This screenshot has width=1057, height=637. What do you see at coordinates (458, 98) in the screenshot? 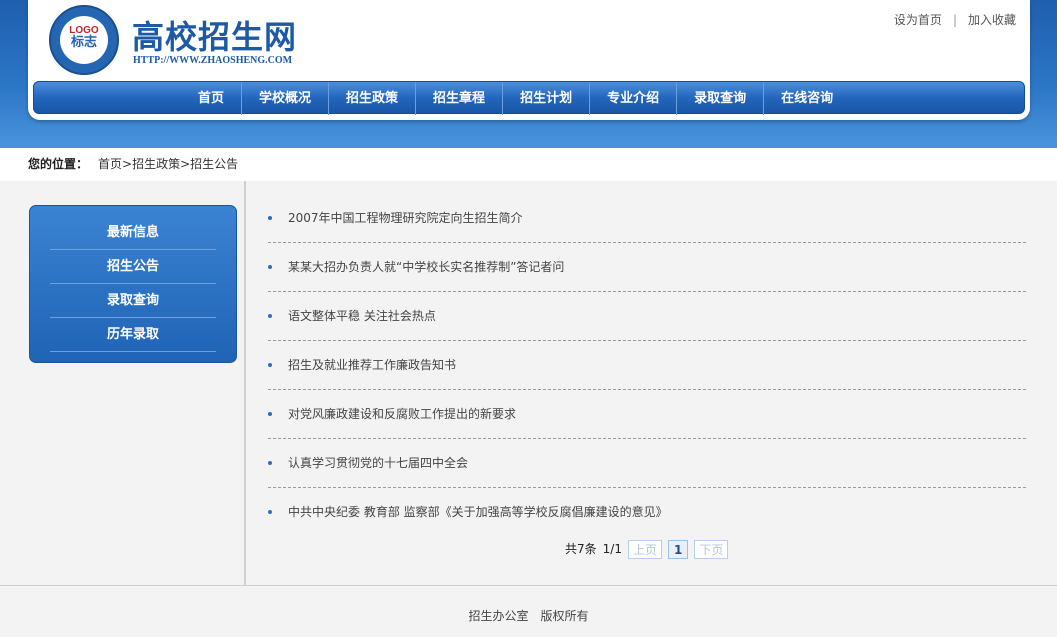
I see `nav-item-charter: 招生章程` at bounding box center [458, 98].